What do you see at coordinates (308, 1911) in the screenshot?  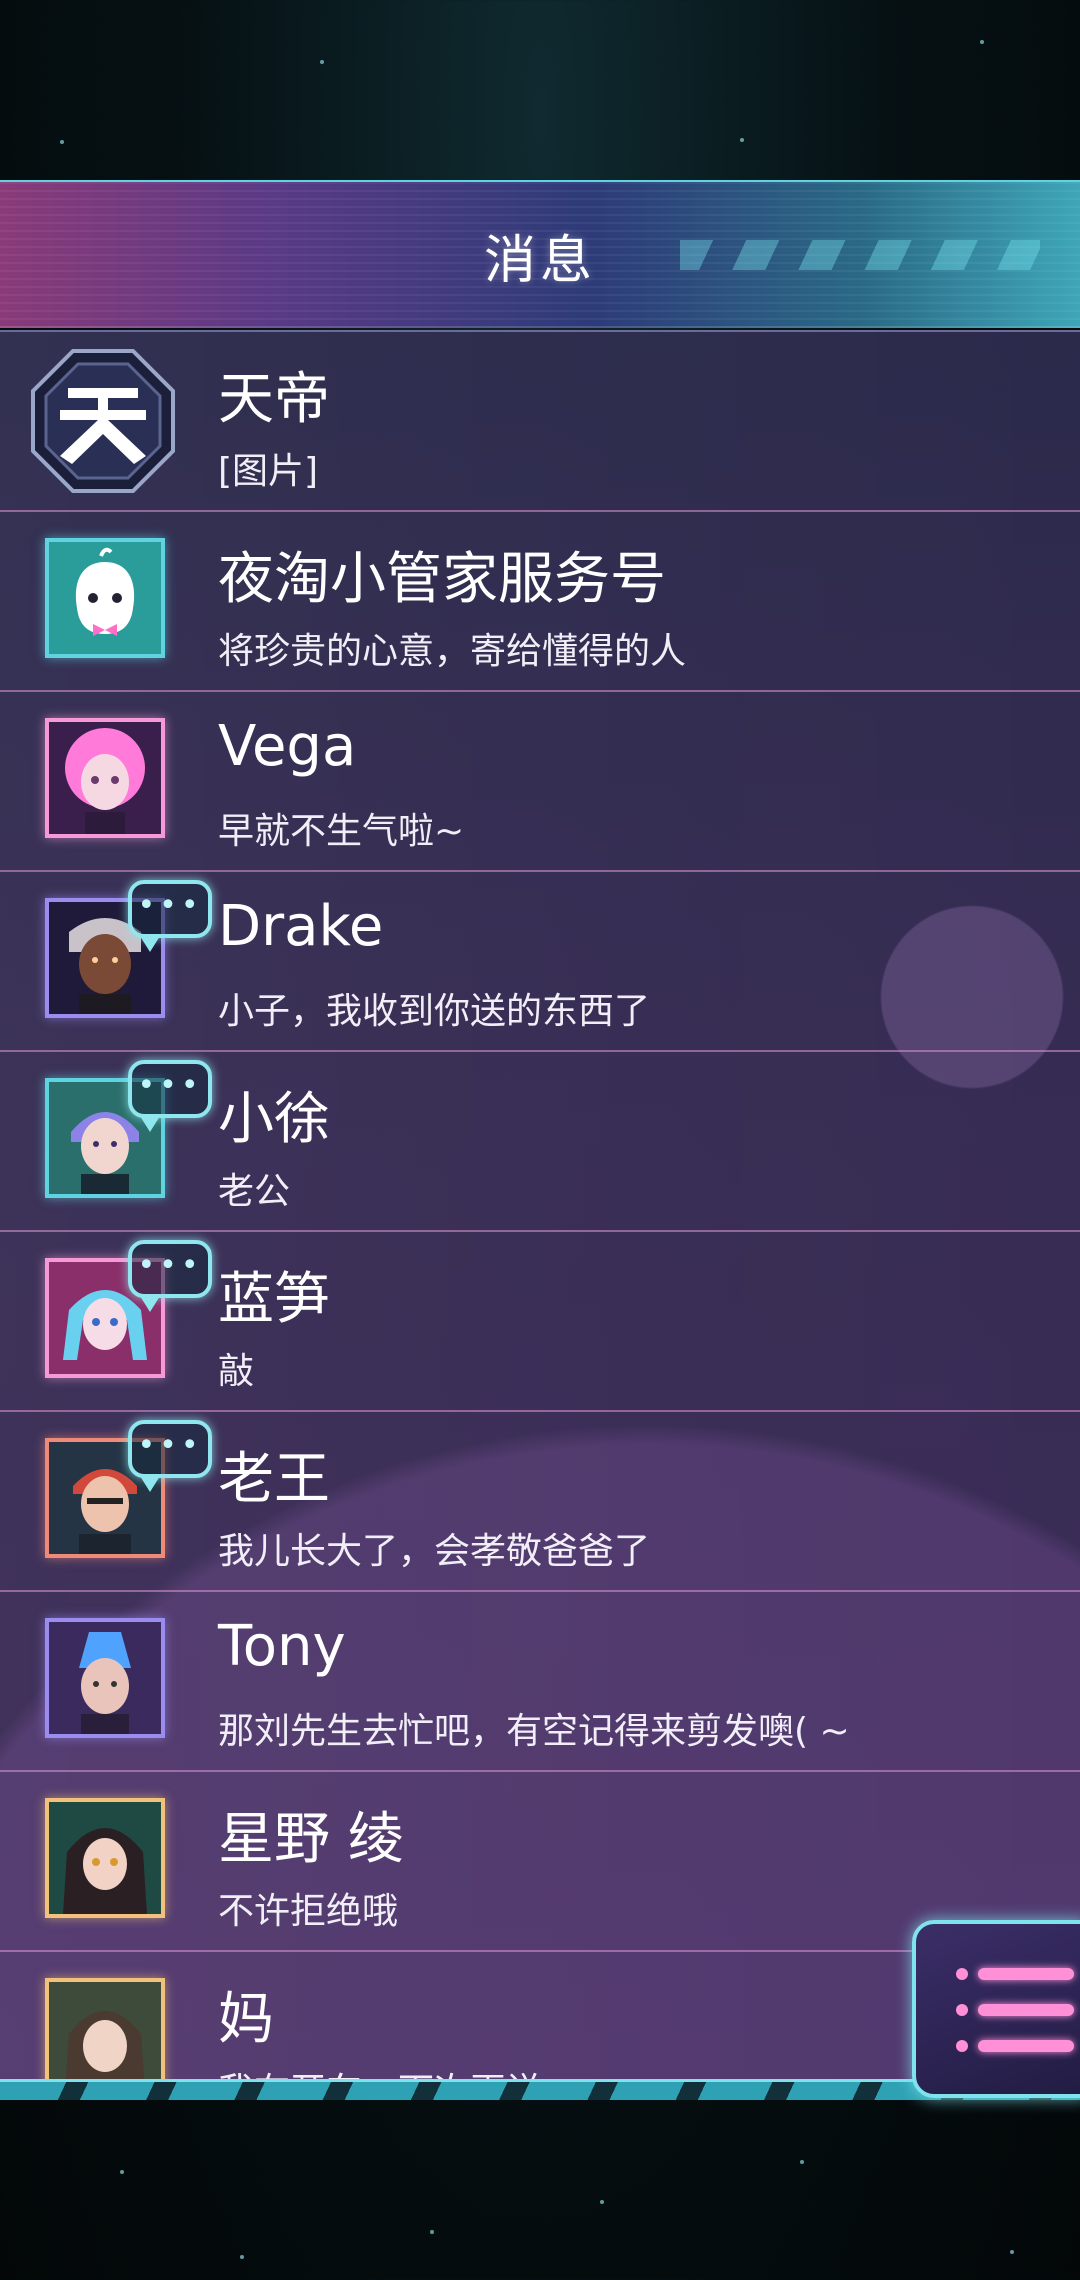 I see `last-message: 不许拒绝哦` at bounding box center [308, 1911].